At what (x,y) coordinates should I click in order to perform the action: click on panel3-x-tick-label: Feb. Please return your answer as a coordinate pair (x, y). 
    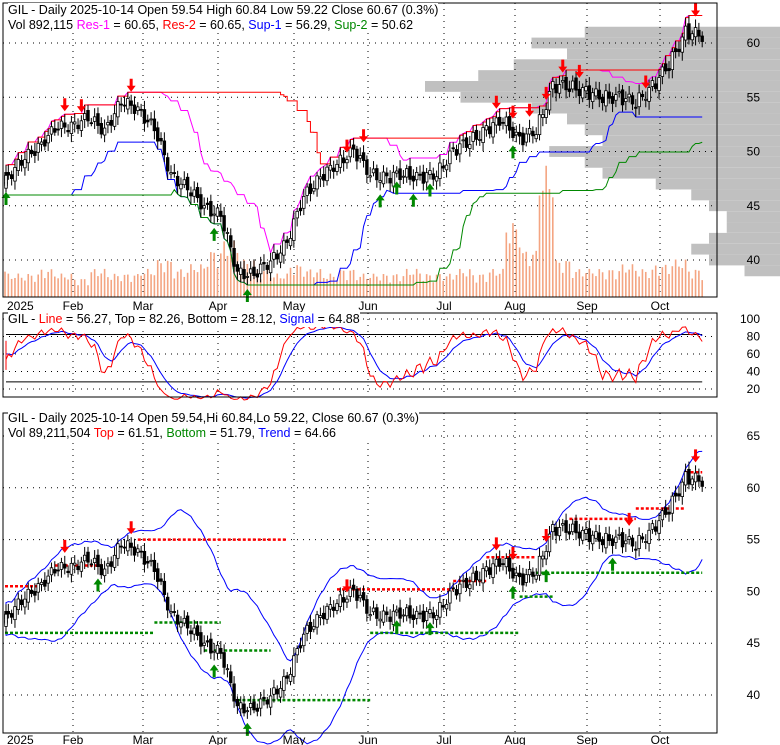
    Looking at the image, I should click on (73, 739).